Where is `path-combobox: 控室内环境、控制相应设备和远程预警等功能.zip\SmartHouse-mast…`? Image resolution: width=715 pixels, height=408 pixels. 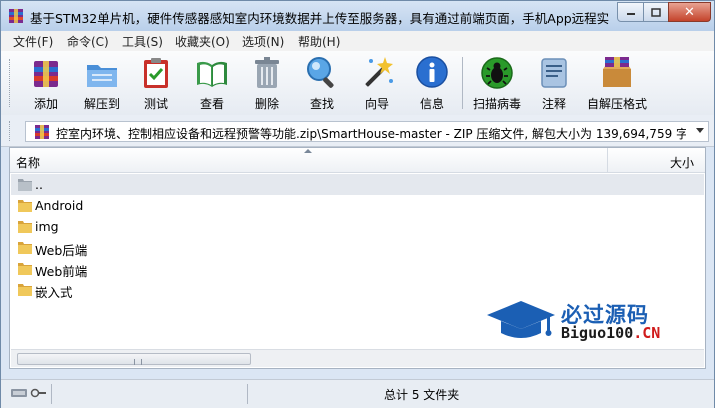 path-combobox: 控室内环境、控制相应设备和远程预警等功能.zip\SmartHouse-mast… is located at coordinates (367, 131).